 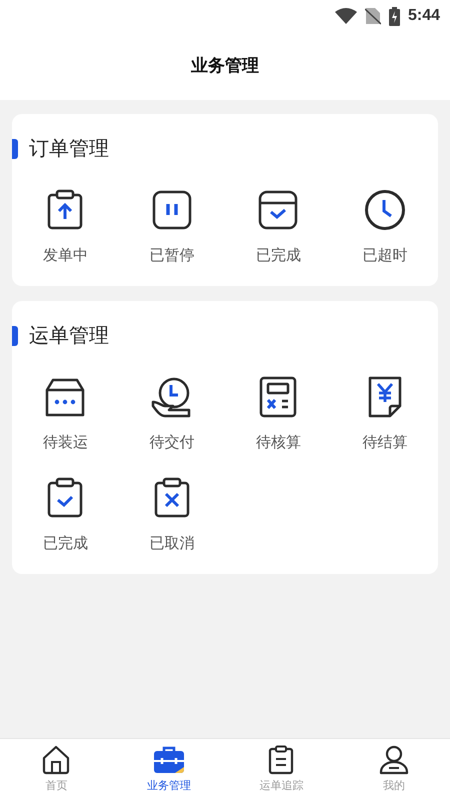 I want to click on menu-item: 待装运, so click(x=65, y=414).